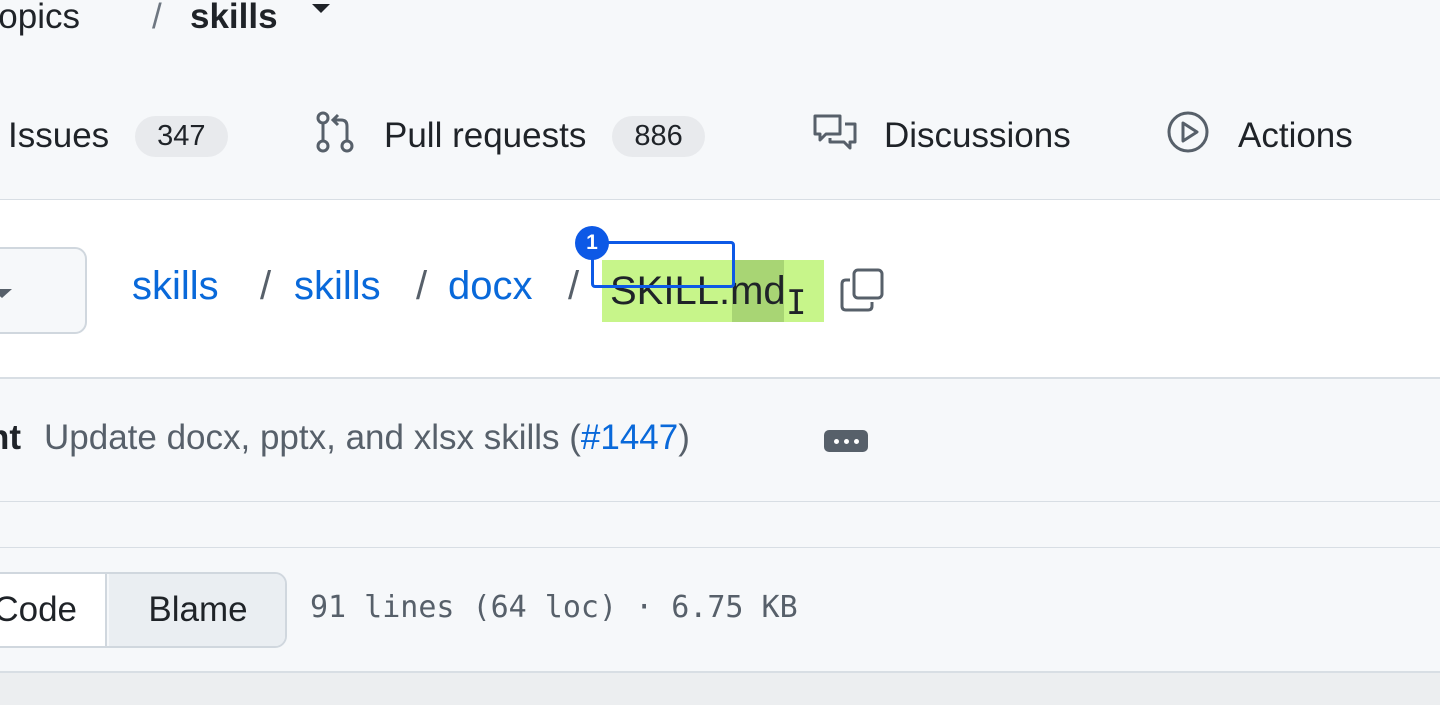  What do you see at coordinates (977, 135) in the screenshot?
I see `tab-discussions-label: Discussions` at bounding box center [977, 135].